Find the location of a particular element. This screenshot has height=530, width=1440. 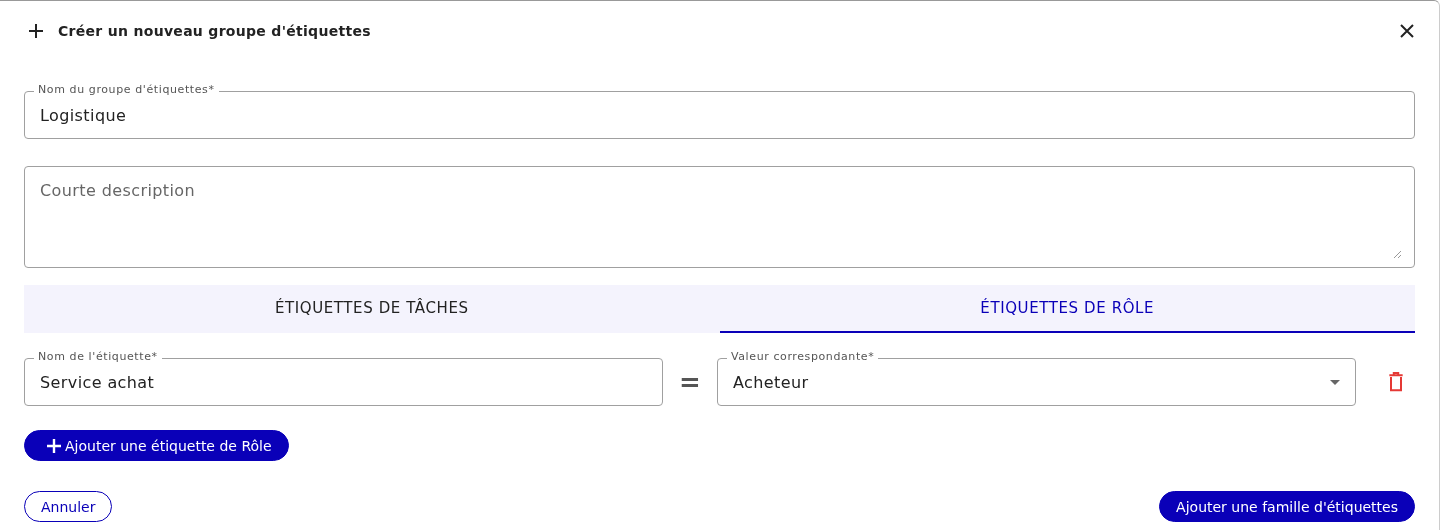

resize-grip-icon is located at coordinates (1397, 254).